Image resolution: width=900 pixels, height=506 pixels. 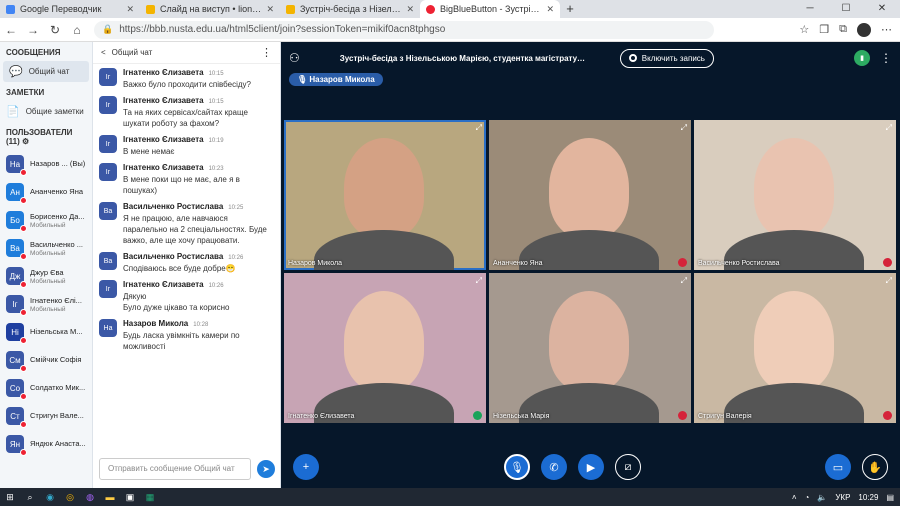 What do you see at coordinates (810, 9) in the screenshot?
I see `minimize-icon: ─` at bounding box center [810, 9].